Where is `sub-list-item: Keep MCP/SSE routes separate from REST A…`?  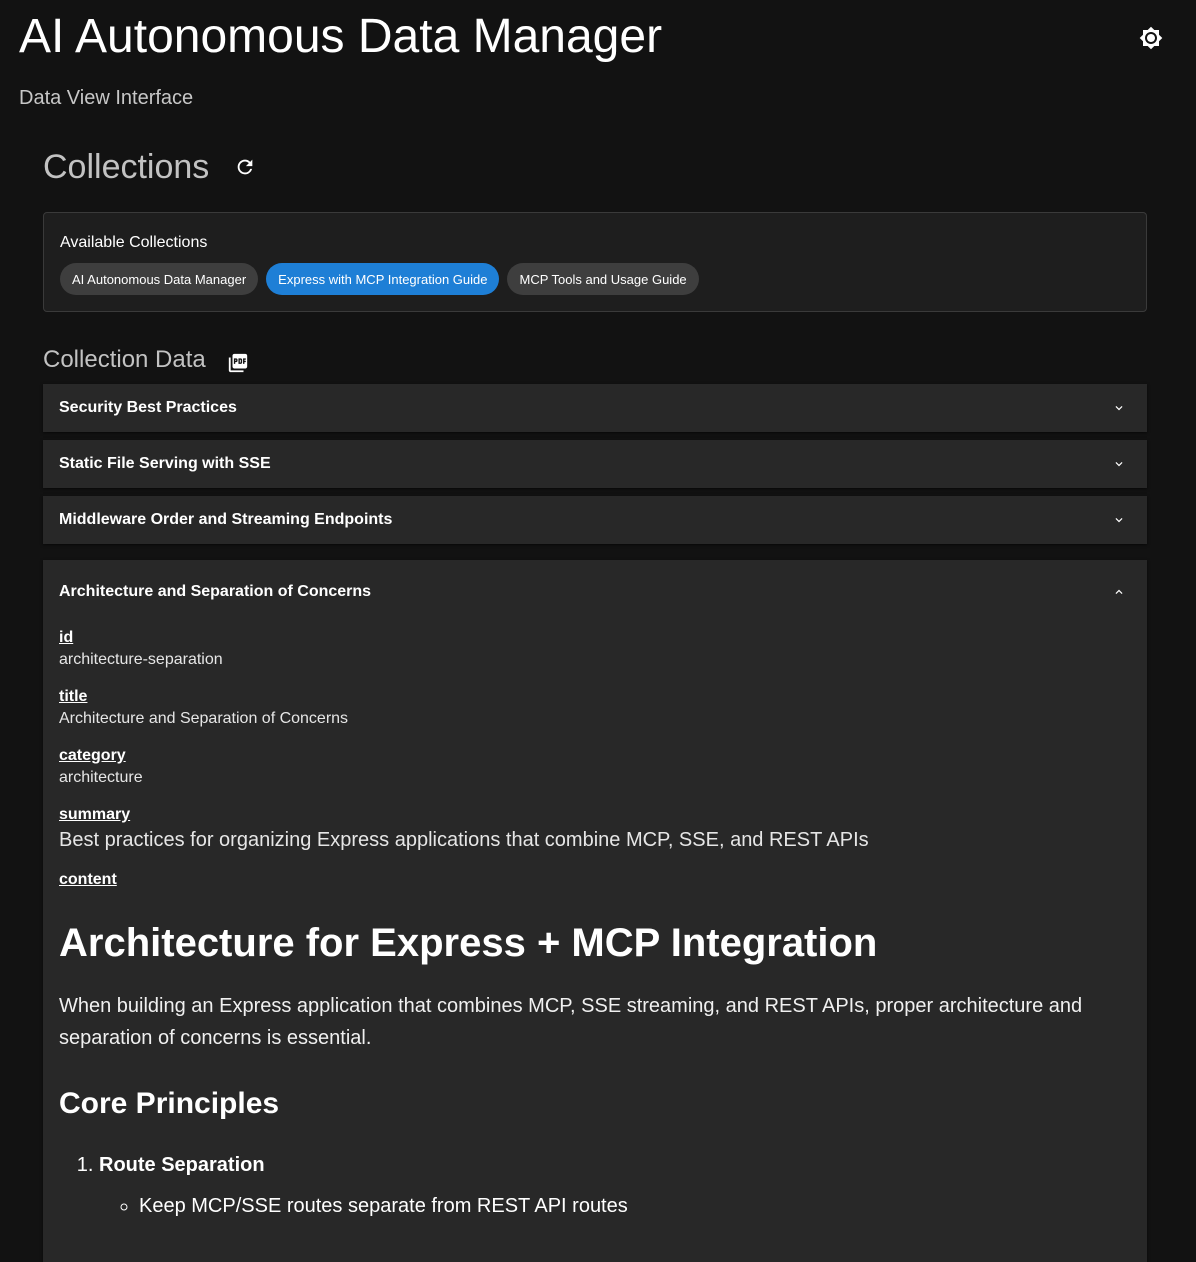
sub-list-item: Keep MCP/SSE routes separate from REST A… is located at coordinates (635, 1206).